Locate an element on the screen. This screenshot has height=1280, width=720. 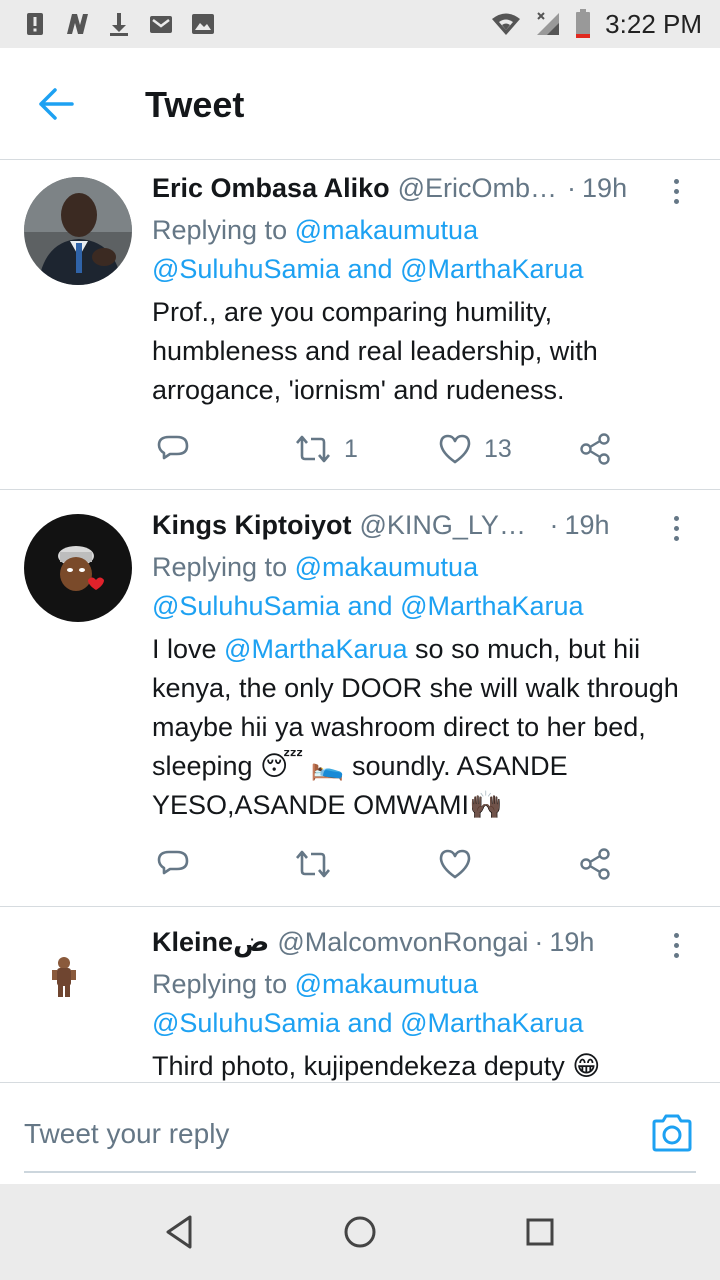
top-app-bar: Tweet is located at coordinates (360, 104).